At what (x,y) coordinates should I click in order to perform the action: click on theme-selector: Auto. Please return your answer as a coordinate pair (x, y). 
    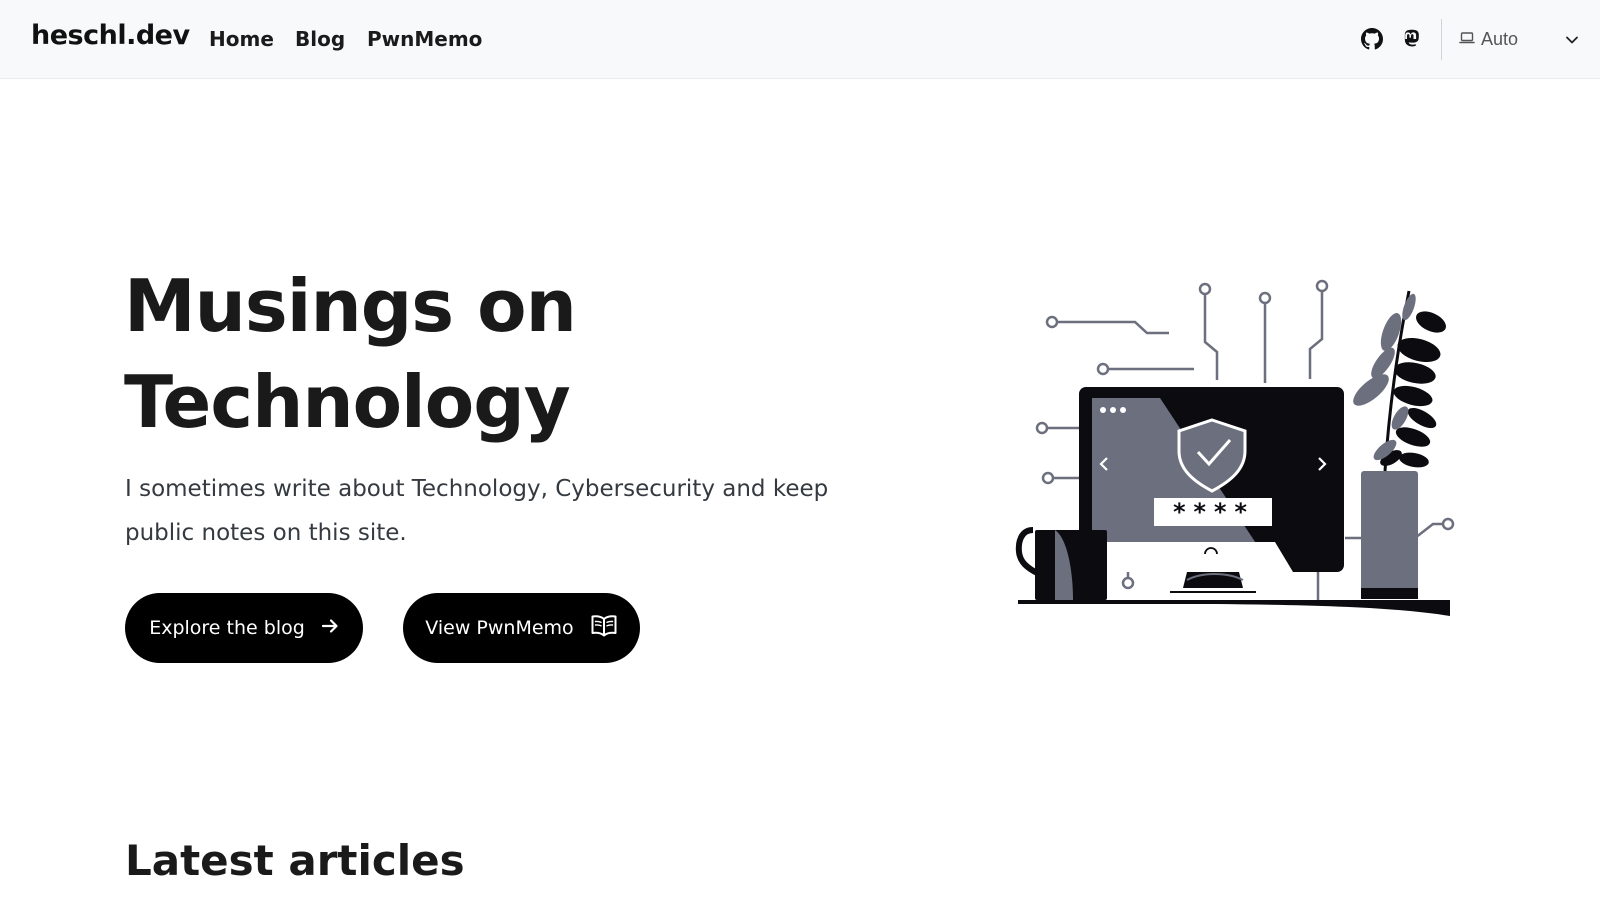
    Looking at the image, I should click on (1519, 39).